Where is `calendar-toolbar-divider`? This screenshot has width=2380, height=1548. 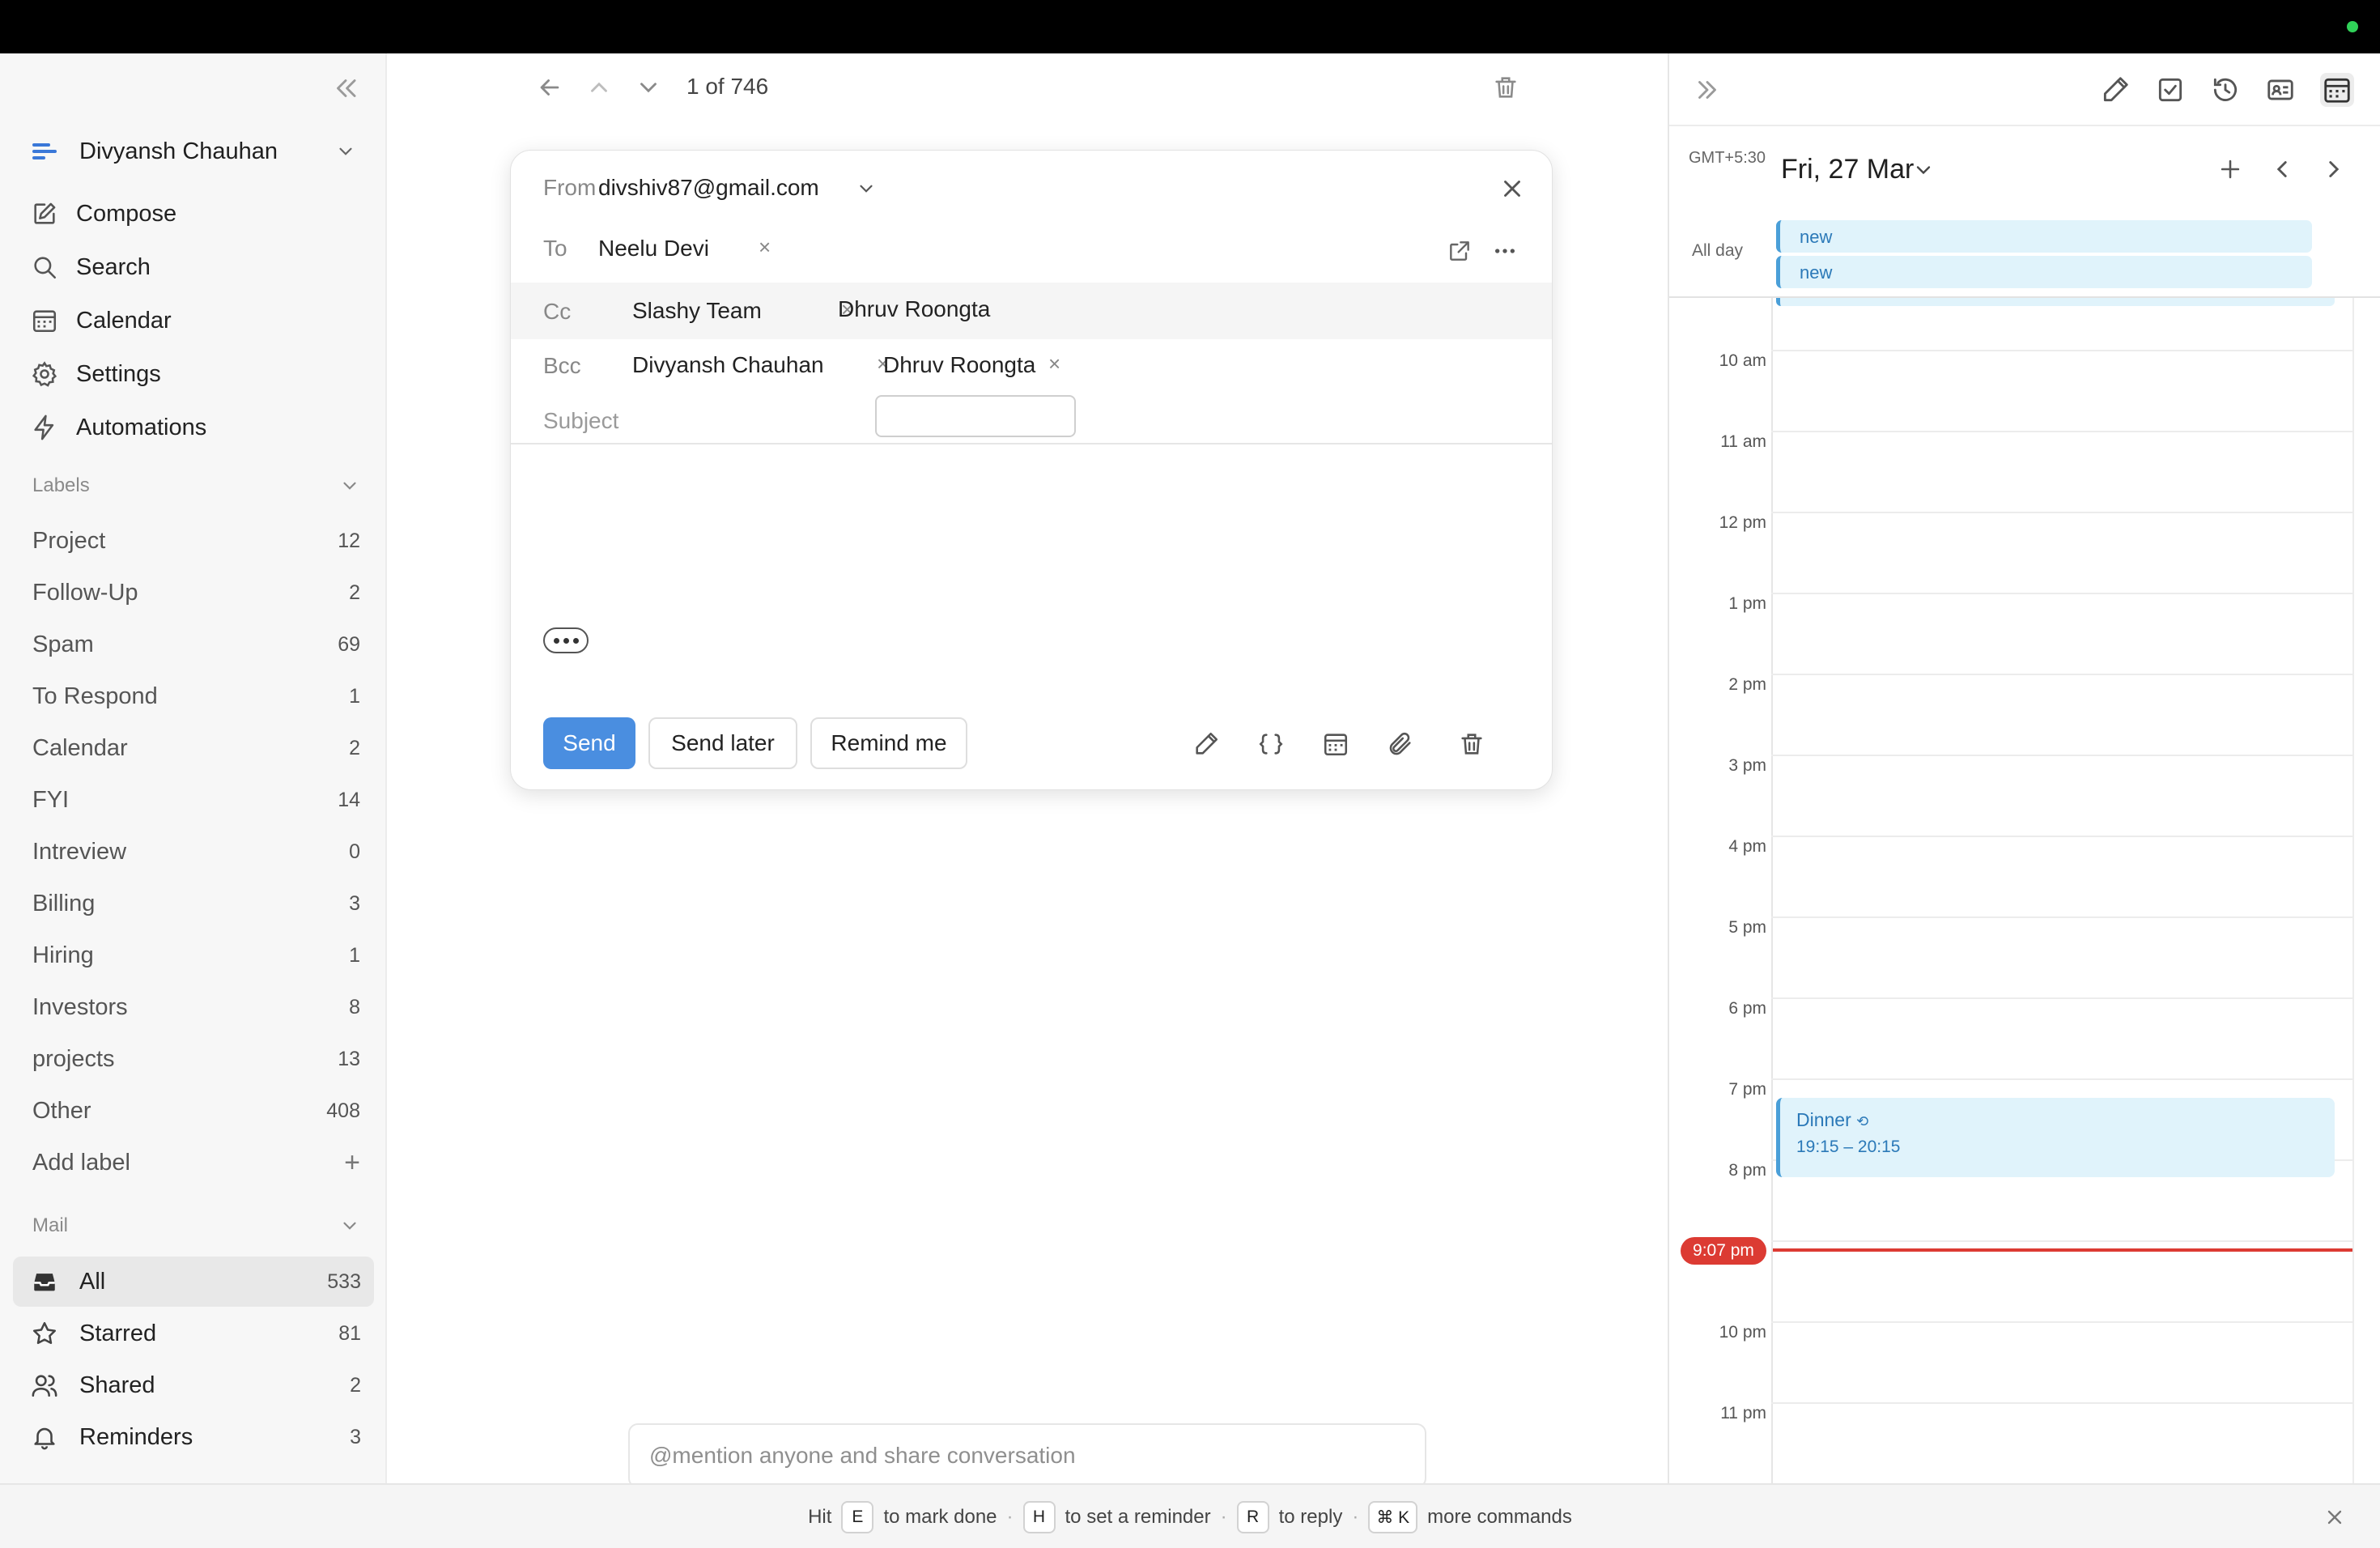
calendar-toolbar-divider is located at coordinates (2025, 125).